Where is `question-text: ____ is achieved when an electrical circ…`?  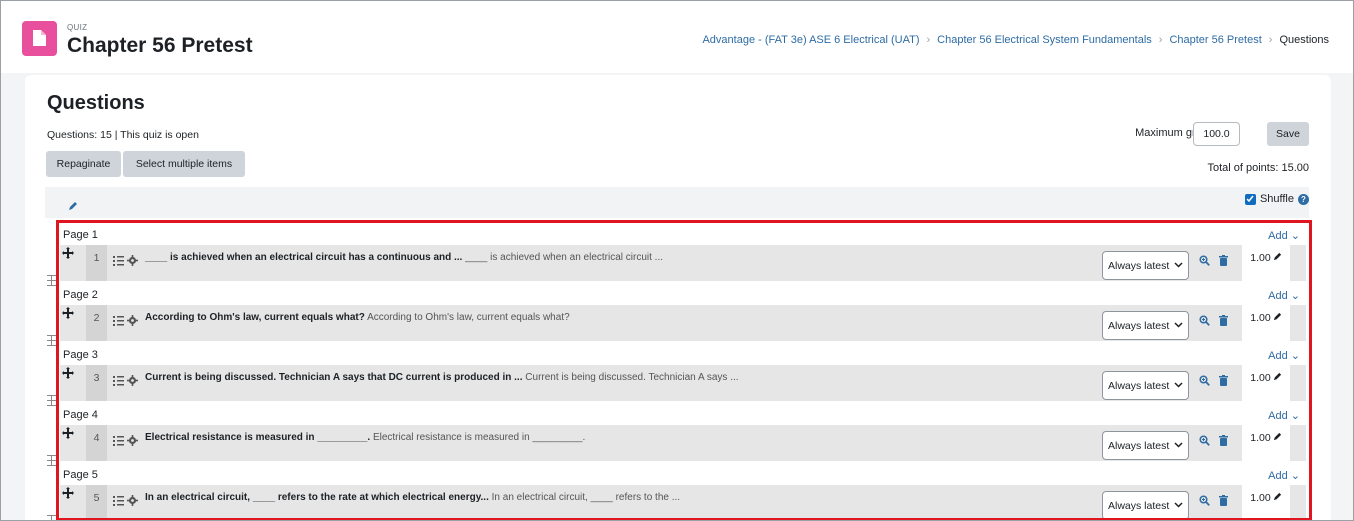
question-text: ____ is achieved when an electrical circ… is located at coordinates (404, 257).